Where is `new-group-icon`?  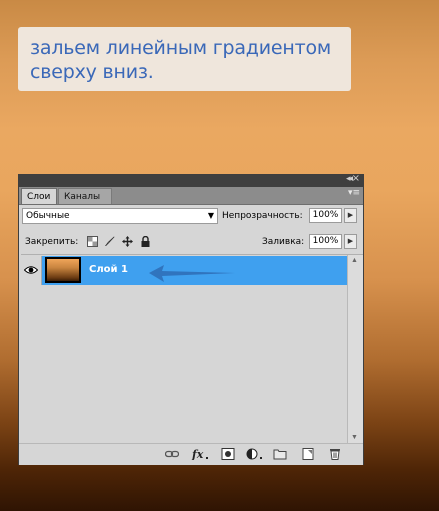 new-group-icon is located at coordinates (280, 454).